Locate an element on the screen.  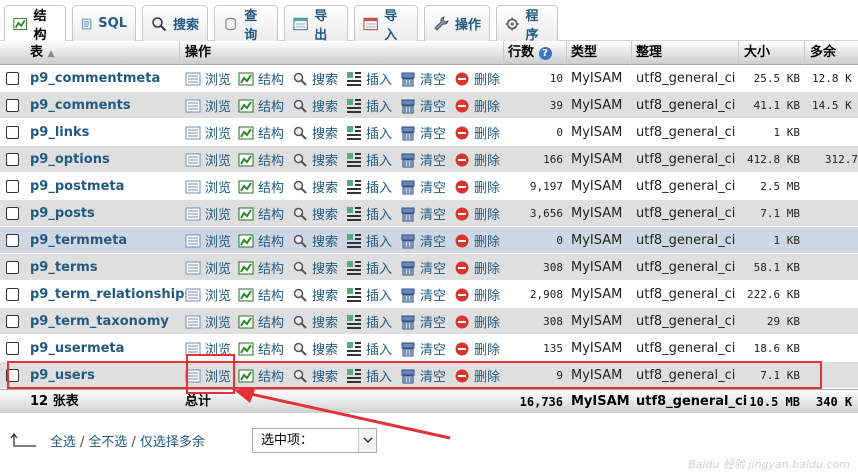
tab-routines: 程序 is located at coordinates (527, 24).